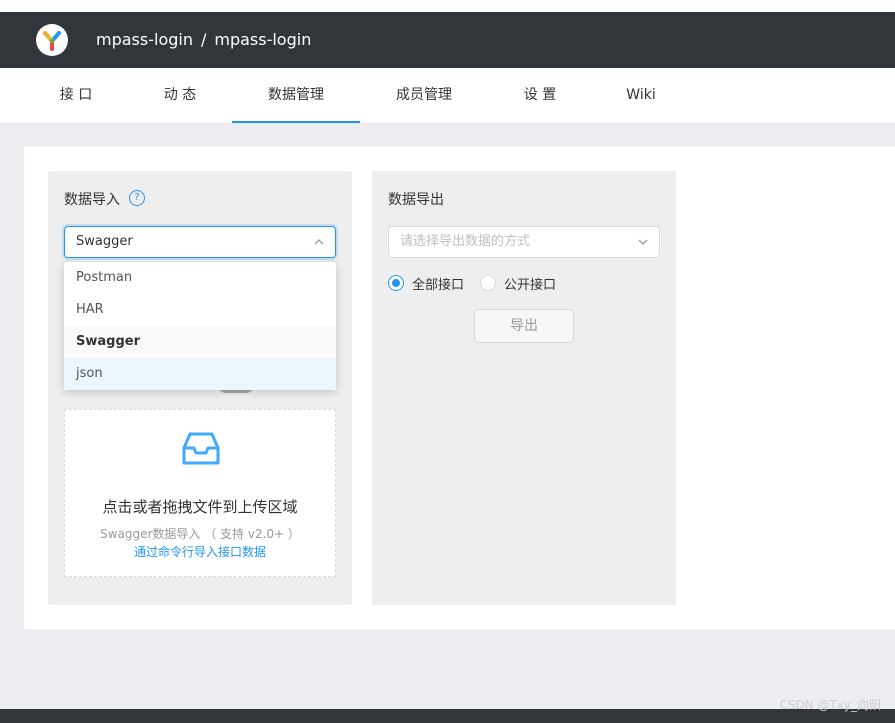  What do you see at coordinates (296, 95) in the screenshot?
I see `tab-data-management: 数据管理` at bounding box center [296, 95].